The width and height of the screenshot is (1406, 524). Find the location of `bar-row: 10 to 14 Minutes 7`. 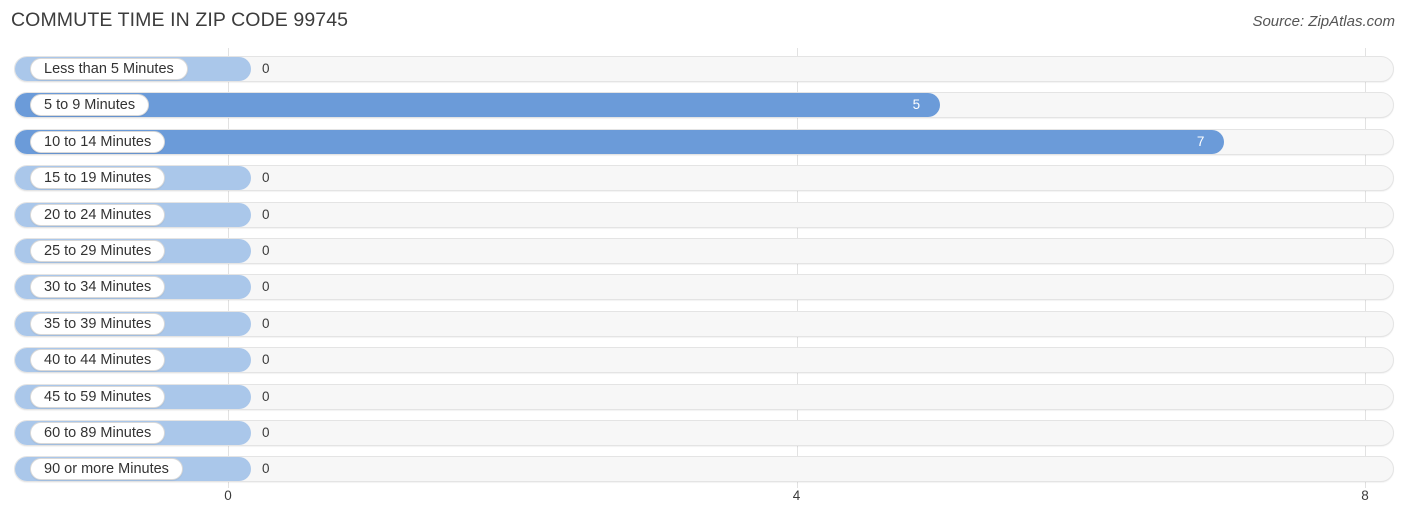

bar-row: 10 to 14 Minutes 7 is located at coordinates (704, 141).